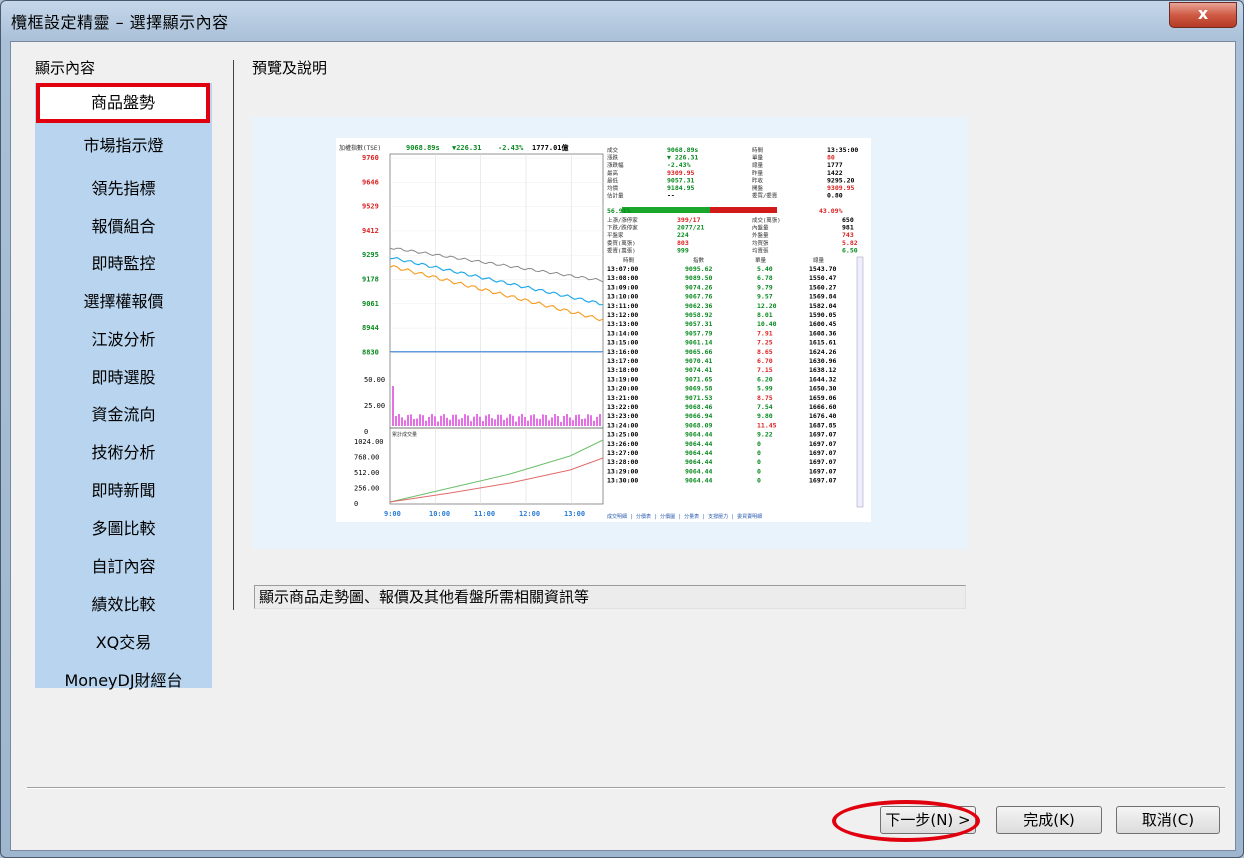 Image resolution: width=1244 pixels, height=858 pixels. Describe the element at coordinates (698, 297) in the screenshot. I see `tick-index: 9067.76` at that location.